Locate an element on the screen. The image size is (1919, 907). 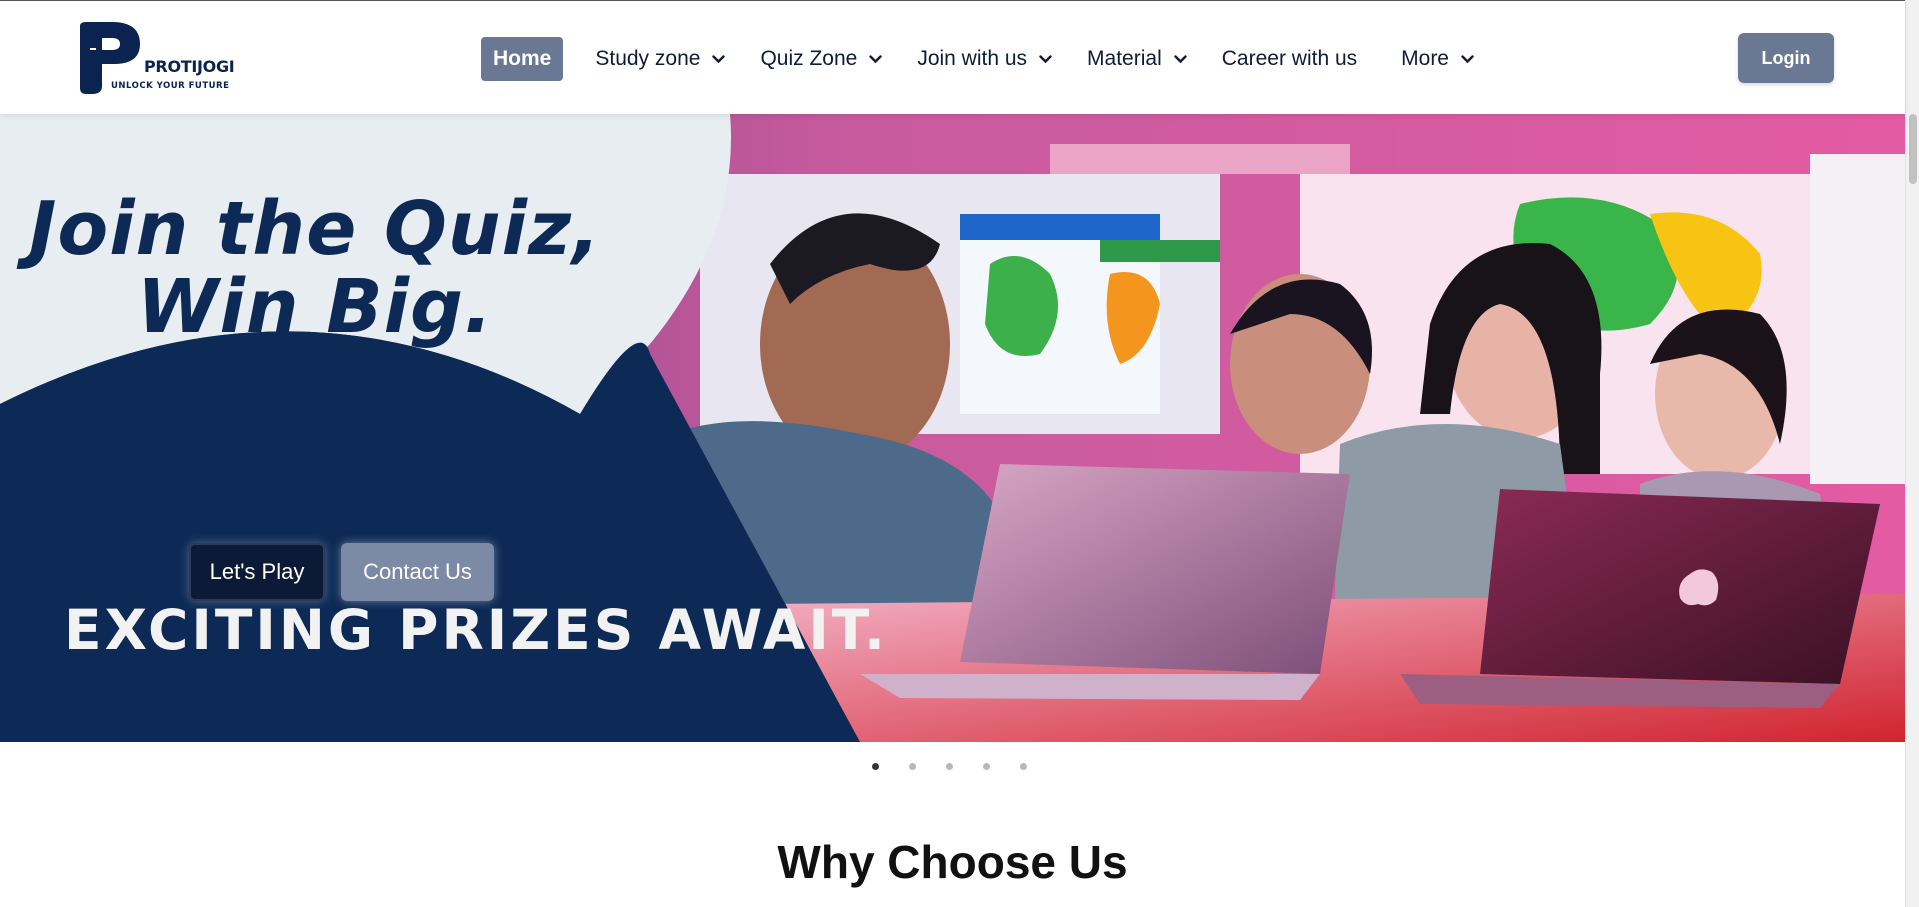
nav-item-label: Join with us is located at coordinates (972, 58).